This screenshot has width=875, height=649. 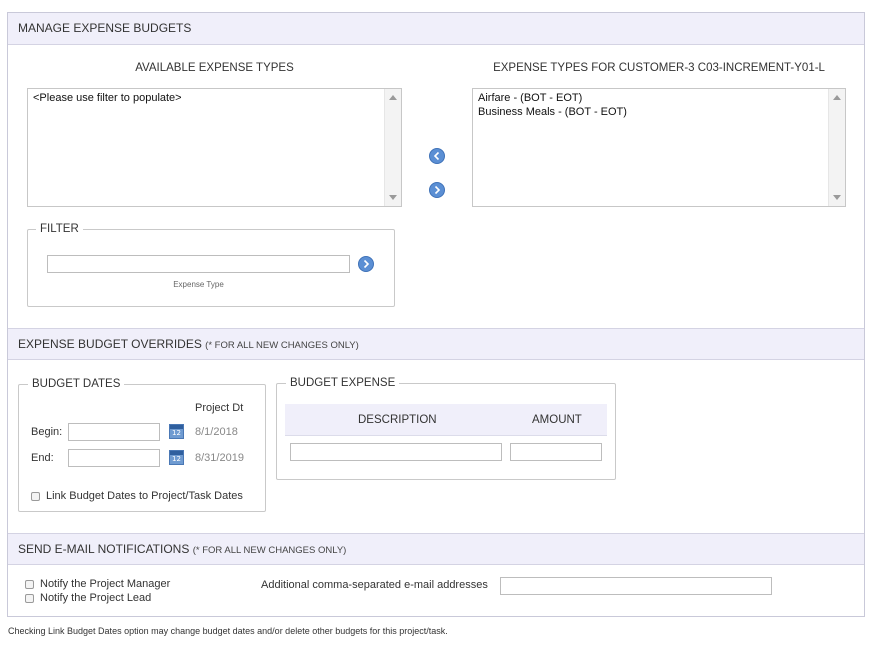 What do you see at coordinates (35, 496) in the screenshot?
I see `link-dates-checkbox` at bounding box center [35, 496].